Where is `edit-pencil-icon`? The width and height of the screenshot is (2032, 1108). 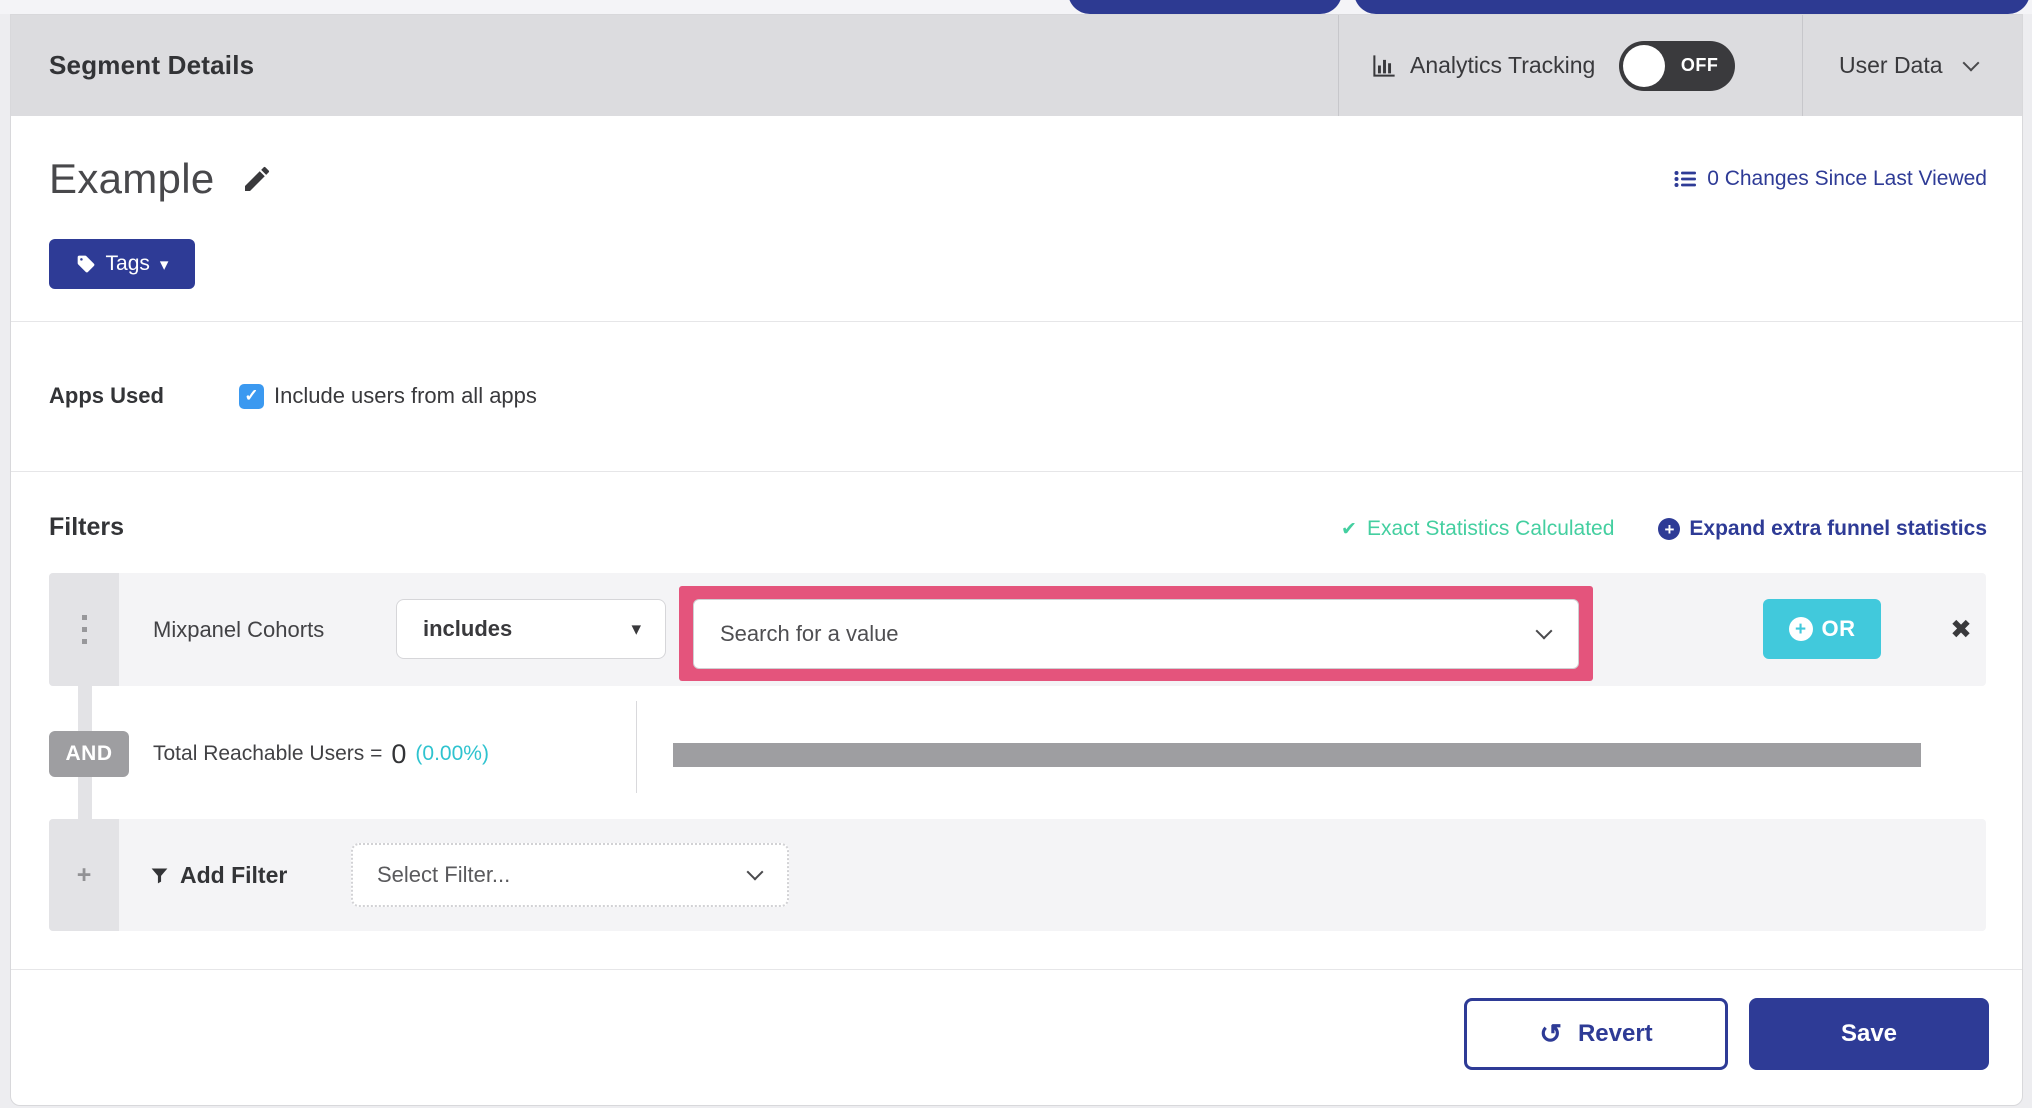 edit-pencil-icon is located at coordinates (257, 179).